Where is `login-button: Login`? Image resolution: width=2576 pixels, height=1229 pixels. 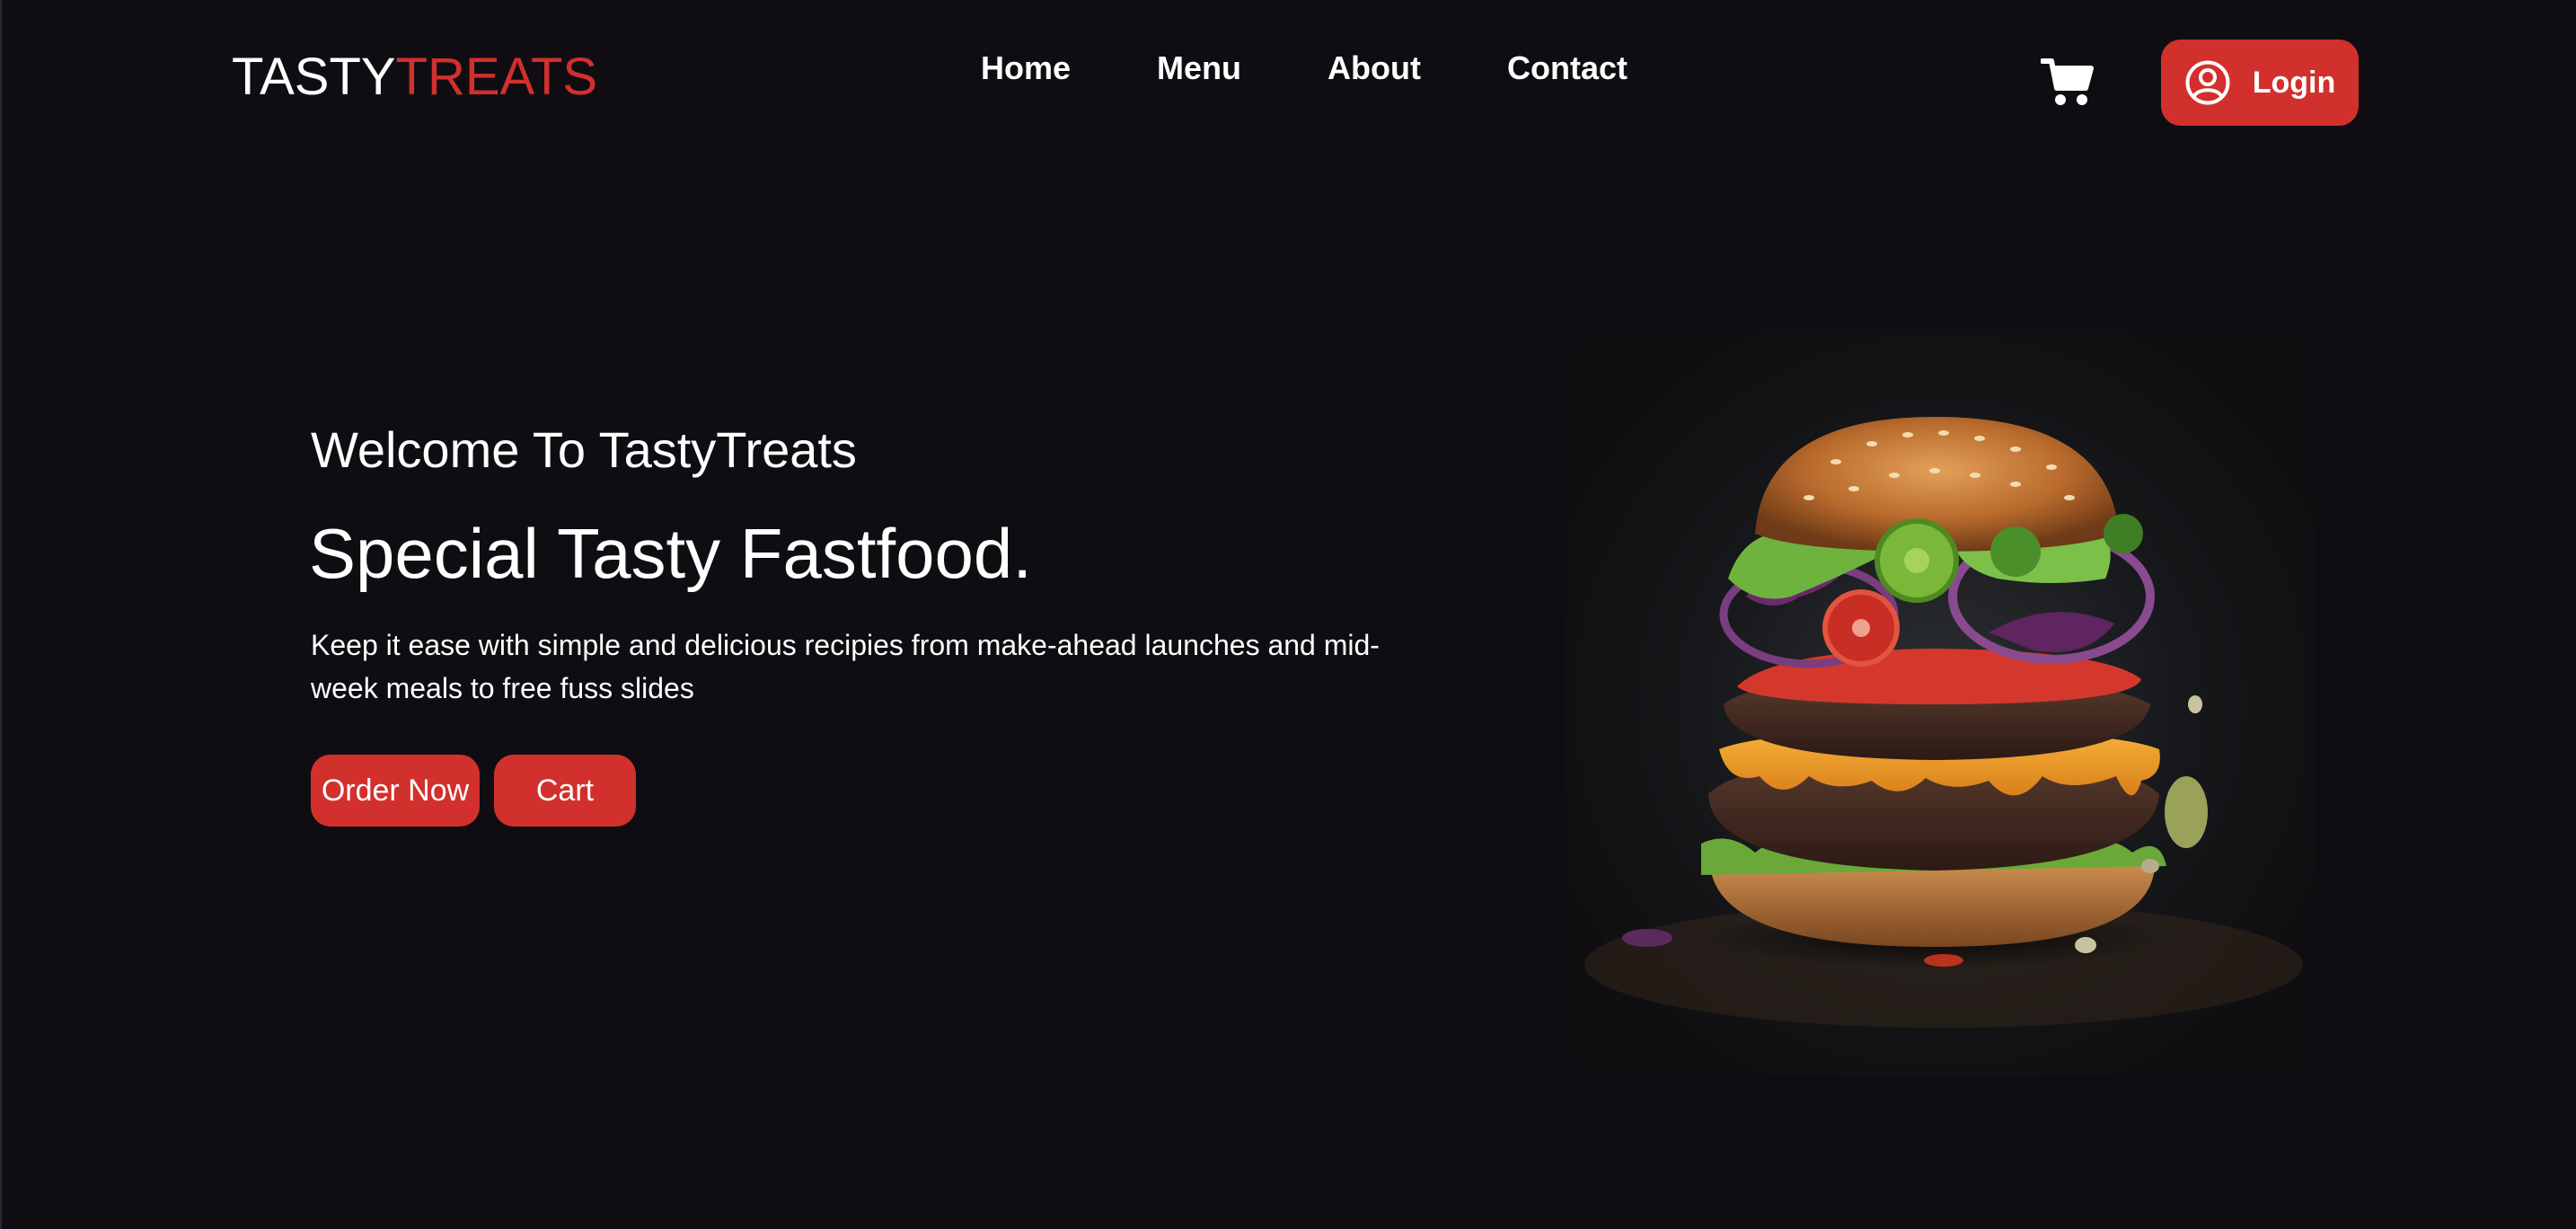 login-button: Login is located at coordinates (2260, 83).